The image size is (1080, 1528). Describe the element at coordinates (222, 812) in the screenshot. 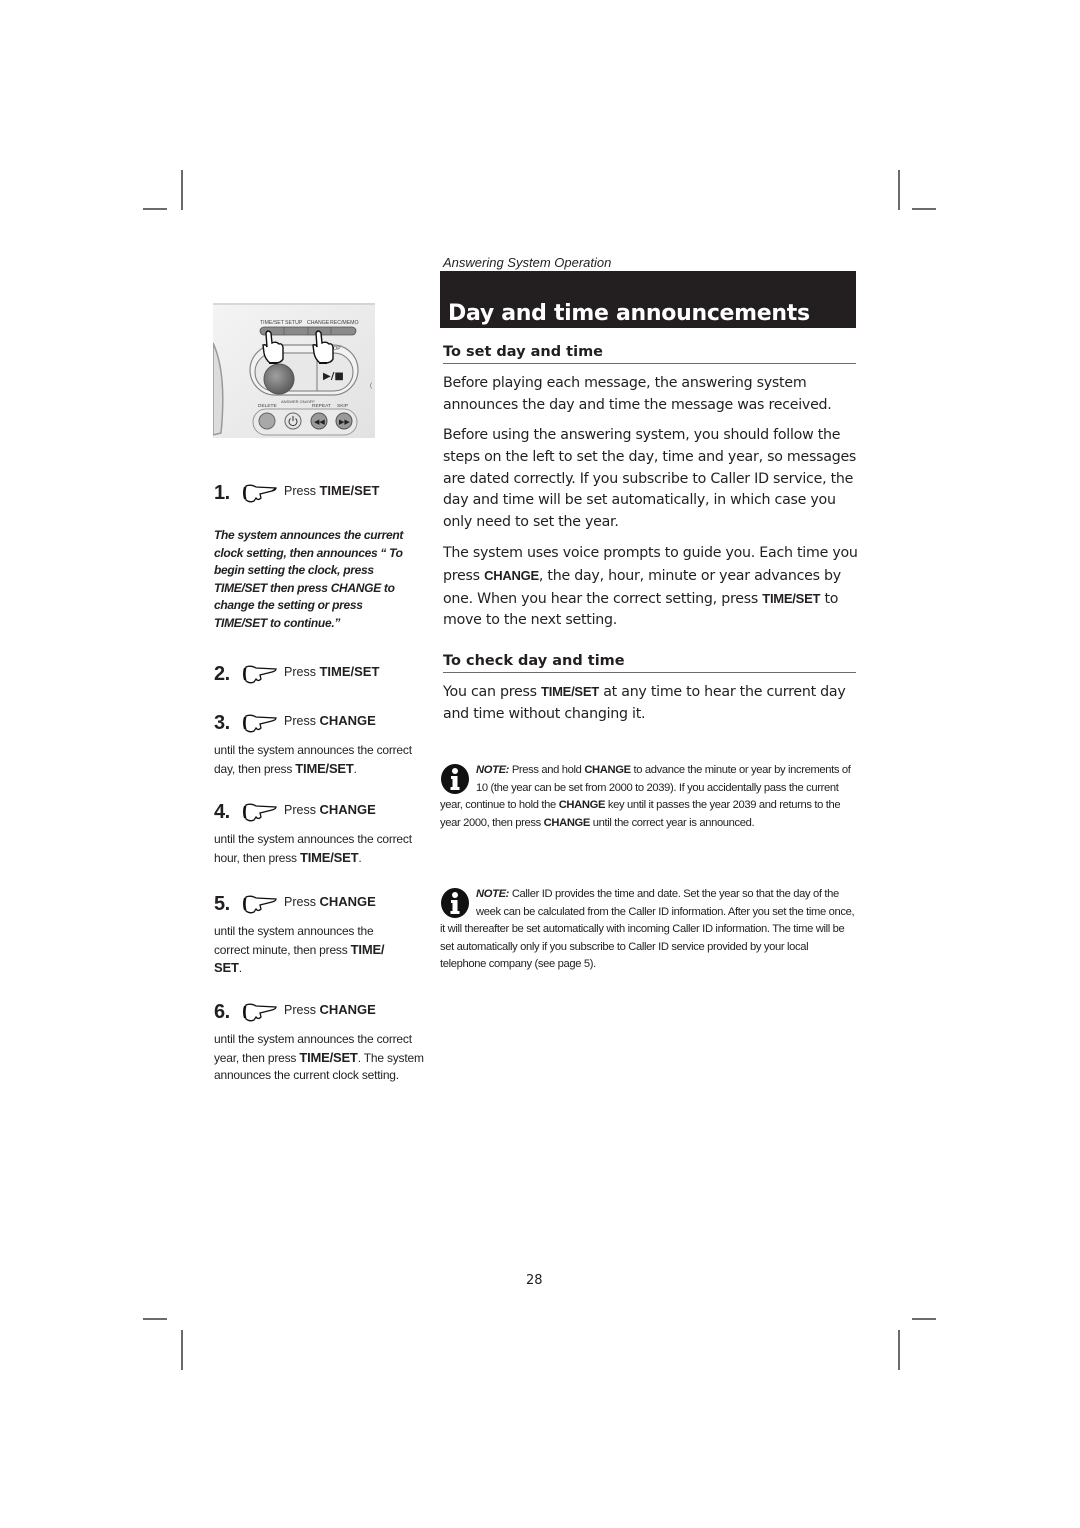

I see `step-number: 4.` at that location.